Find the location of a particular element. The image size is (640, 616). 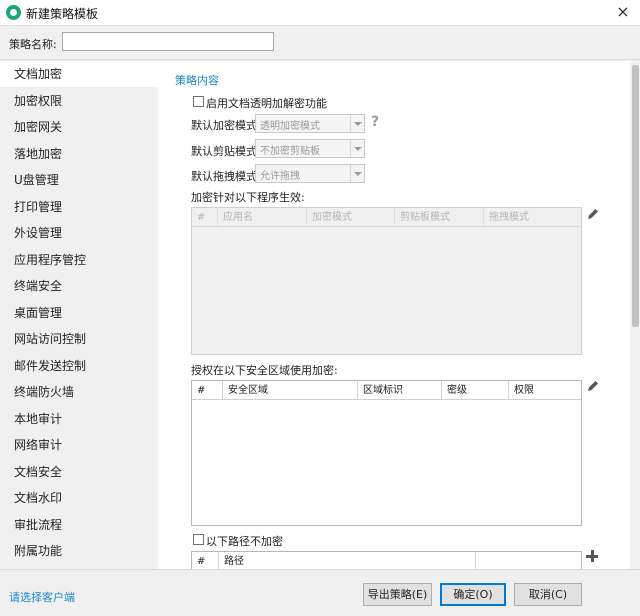

content-scrollbar is located at coordinates (635, 315).